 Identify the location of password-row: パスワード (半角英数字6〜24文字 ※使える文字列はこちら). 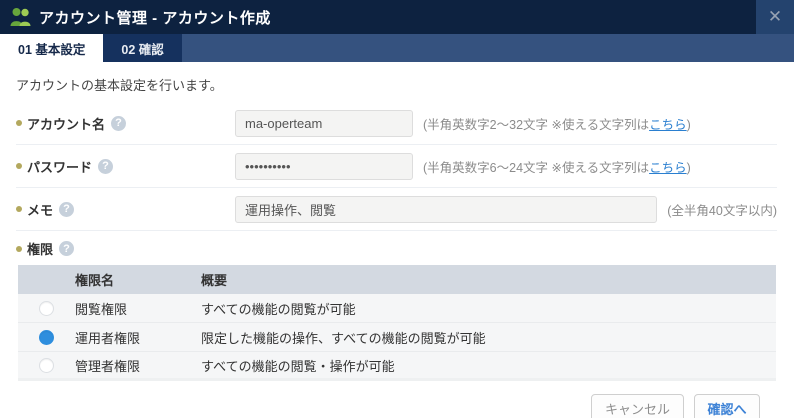
(396, 166).